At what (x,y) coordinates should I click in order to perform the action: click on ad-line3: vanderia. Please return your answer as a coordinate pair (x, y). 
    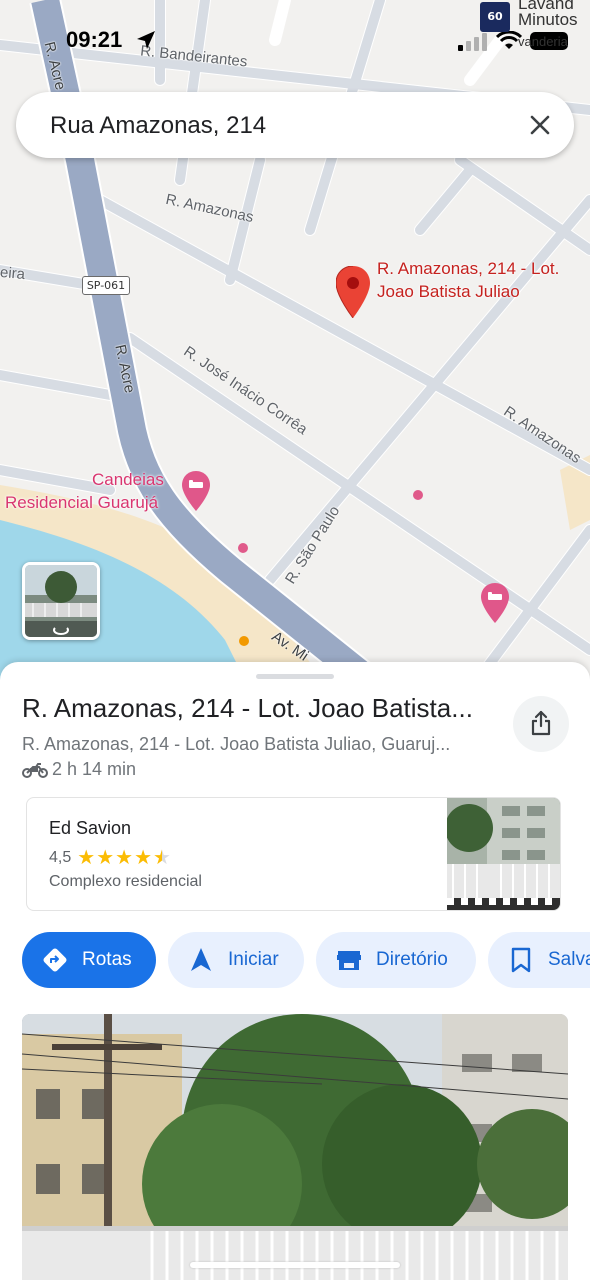
    Looking at the image, I should click on (543, 41).